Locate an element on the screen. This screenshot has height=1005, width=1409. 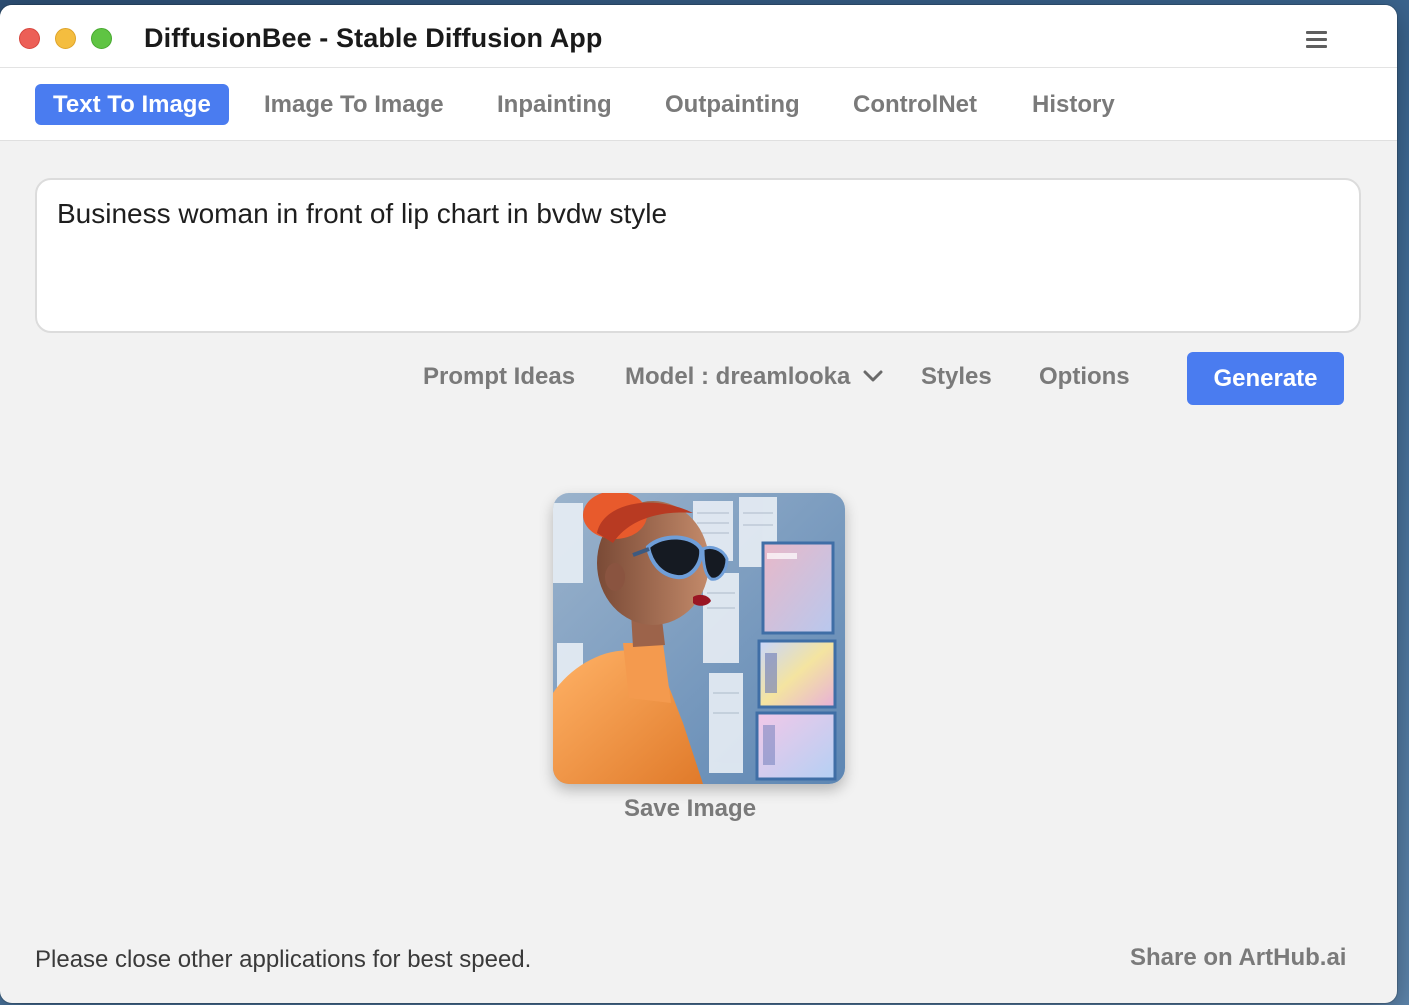
maximize-window-button is located at coordinates (101, 38).